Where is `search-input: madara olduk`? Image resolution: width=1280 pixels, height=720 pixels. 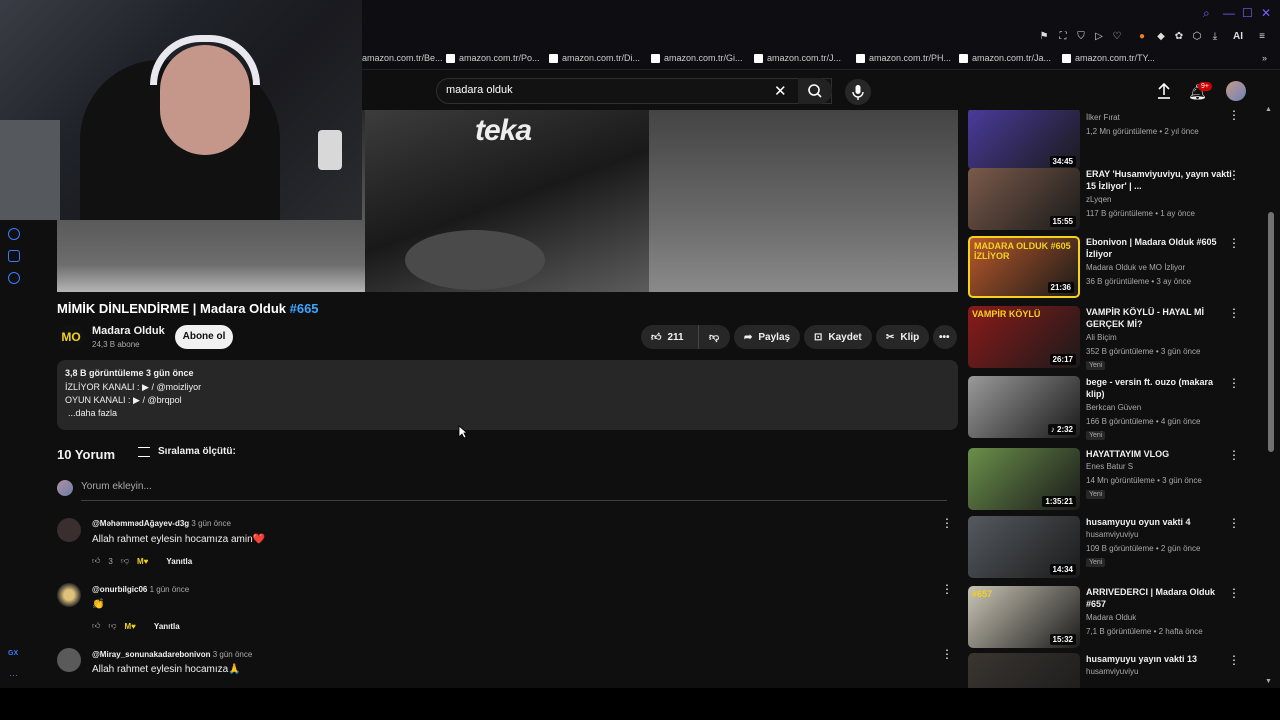
search-input: madara olduk is located at coordinates (479, 90).